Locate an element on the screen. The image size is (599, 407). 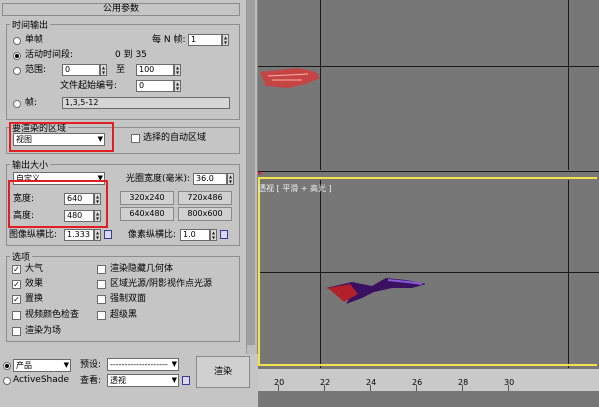
range-from-spinner: ▲ ▼ is located at coordinates (103, 70).